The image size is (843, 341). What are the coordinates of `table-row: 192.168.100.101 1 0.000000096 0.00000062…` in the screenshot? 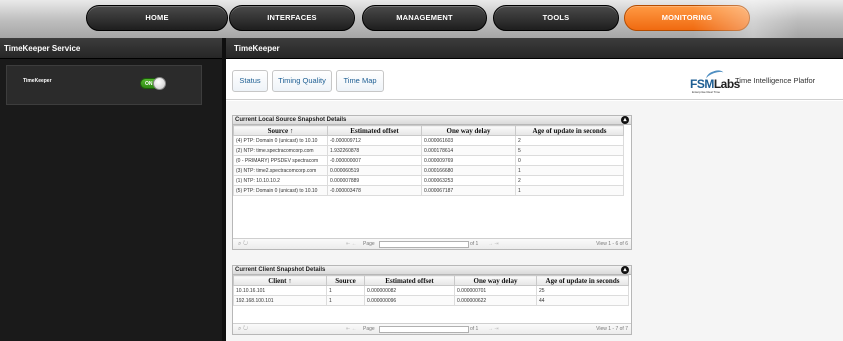 It's located at (431, 300).